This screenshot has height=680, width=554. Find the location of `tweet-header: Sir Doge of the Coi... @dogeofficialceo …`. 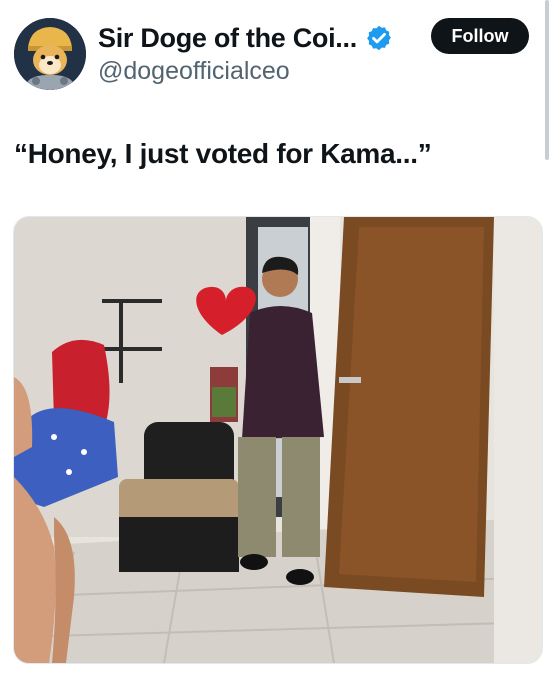

tweet-header: Sir Doge of the Coi... @dogeofficialceo … is located at coordinates (277, 50).